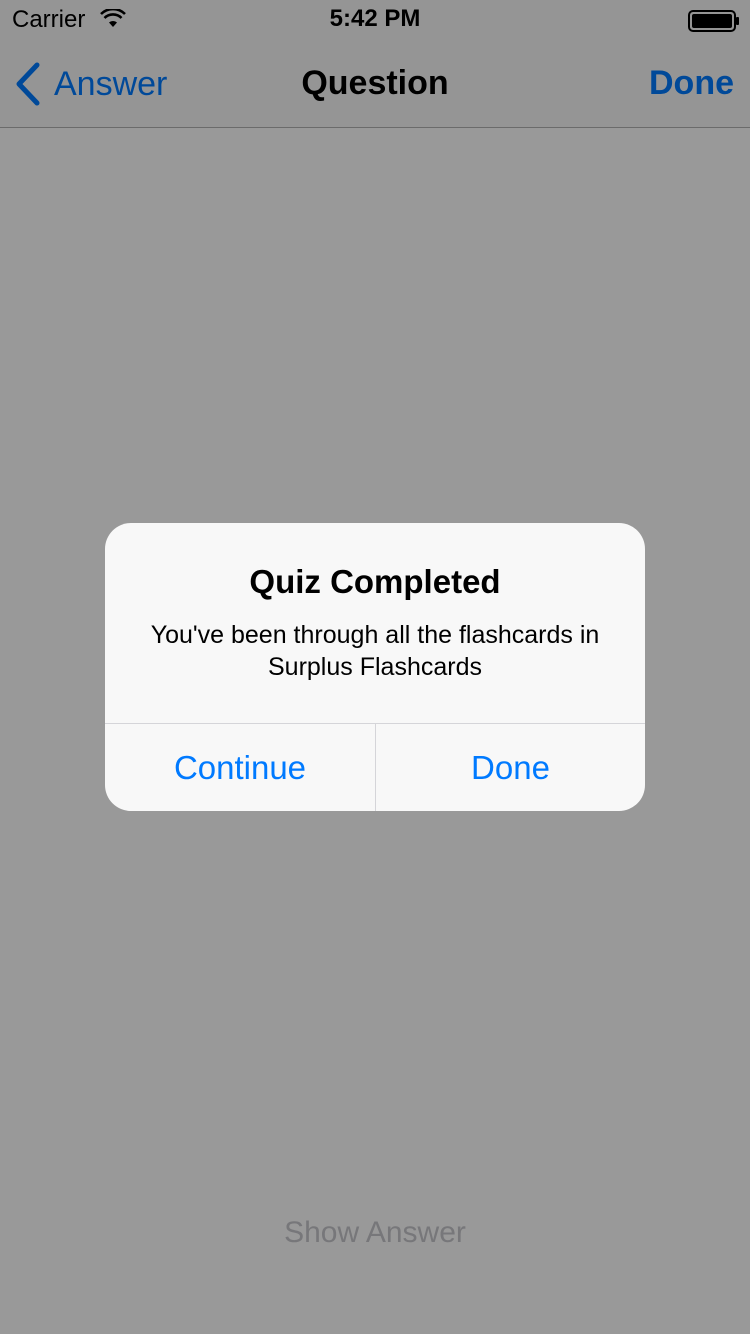  What do you see at coordinates (510, 767) in the screenshot?
I see `alert-done-button: Done` at bounding box center [510, 767].